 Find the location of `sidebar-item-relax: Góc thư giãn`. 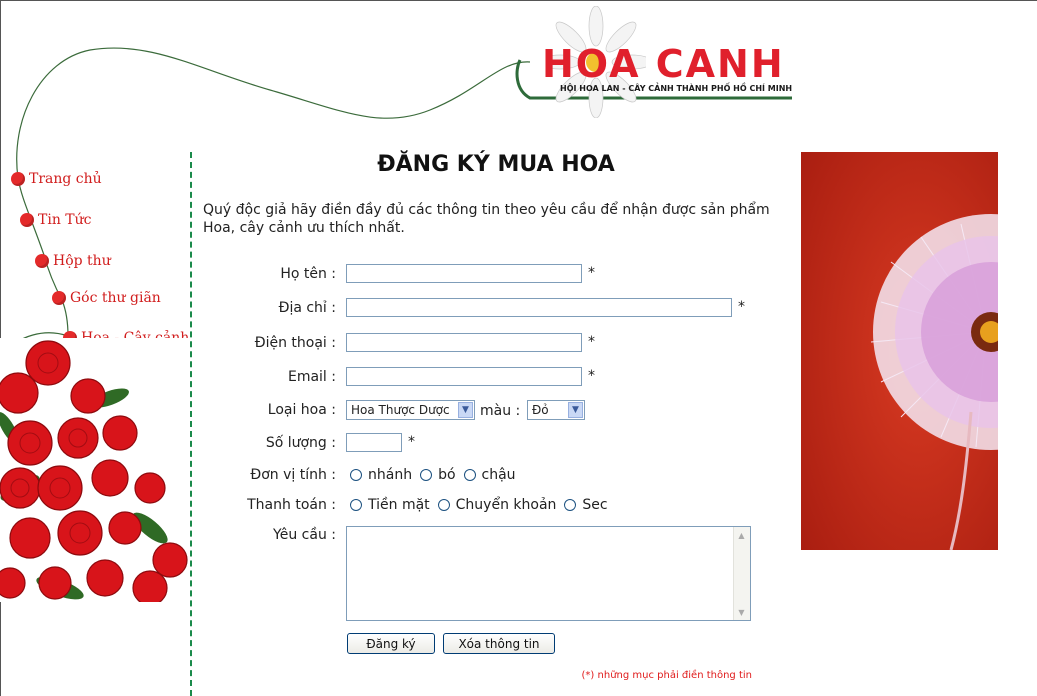

sidebar-item-relax: Góc thư giãn is located at coordinates (106, 298).